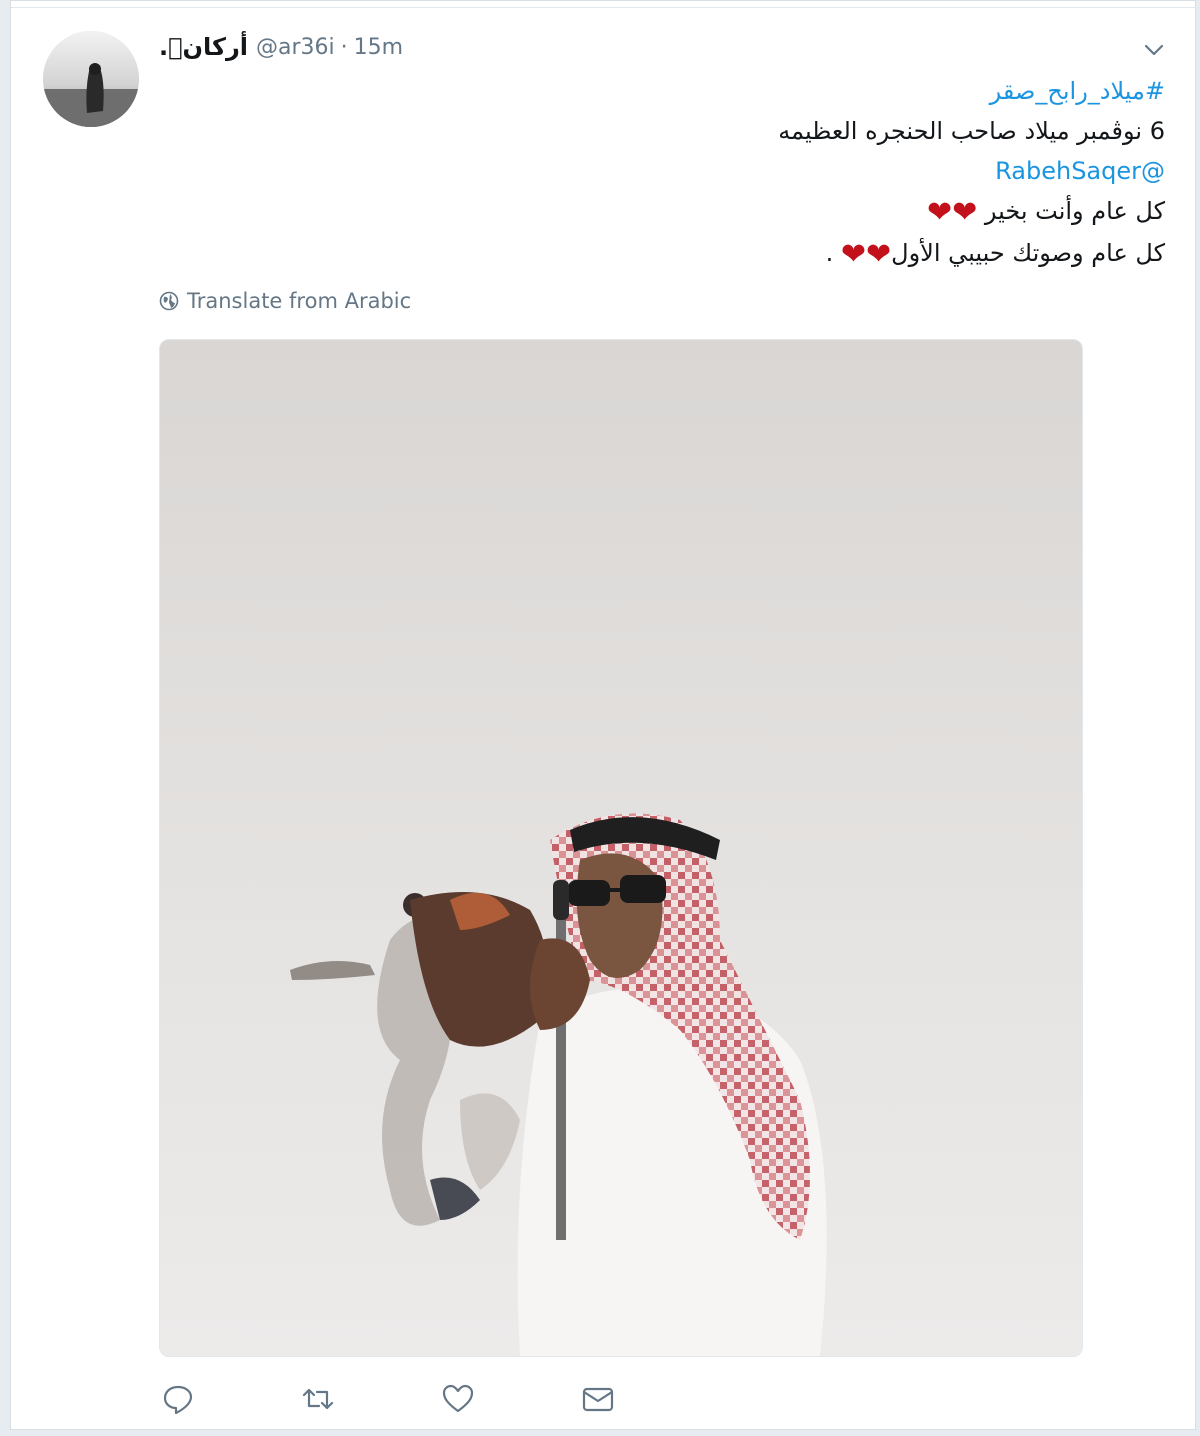  Describe the element at coordinates (318, 1399) in the screenshot. I see `retweet-icon` at that location.